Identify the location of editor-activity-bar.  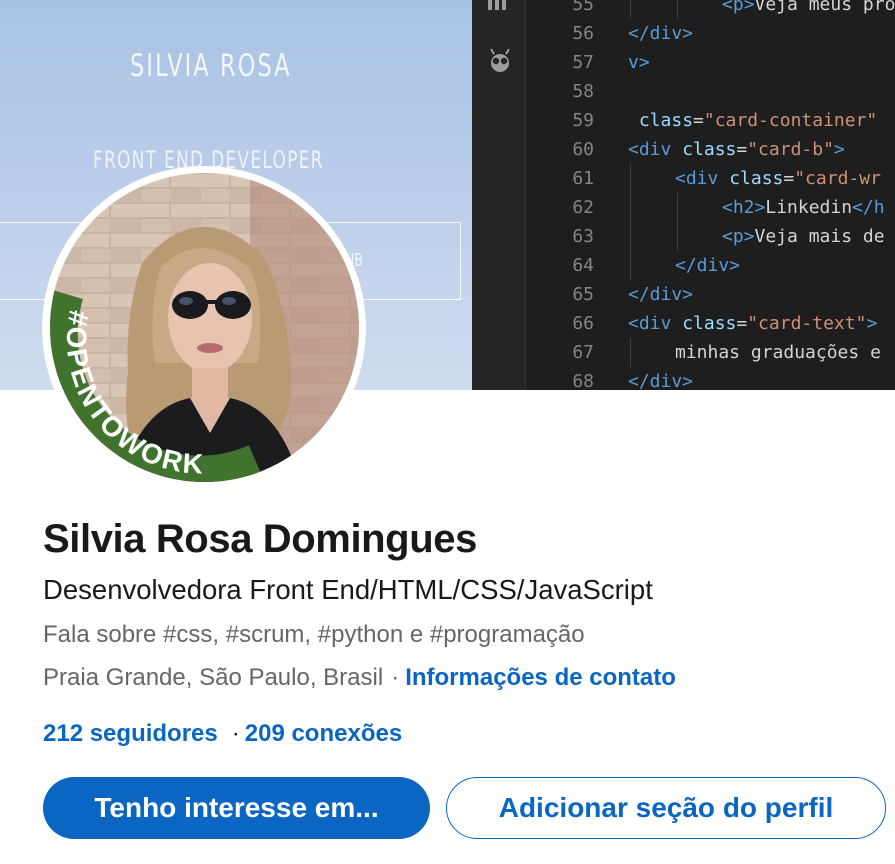
(499, 195).